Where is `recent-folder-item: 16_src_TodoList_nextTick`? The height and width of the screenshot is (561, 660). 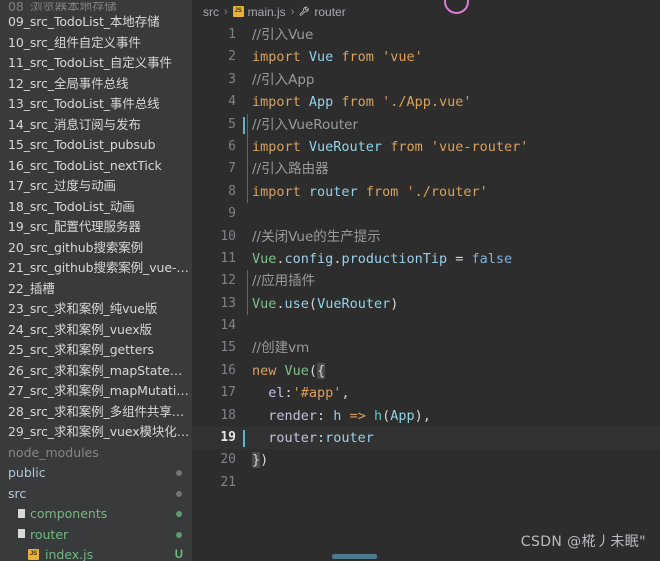 recent-folder-item: 16_src_TodoList_nextTick is located at coordinates (96, 166).